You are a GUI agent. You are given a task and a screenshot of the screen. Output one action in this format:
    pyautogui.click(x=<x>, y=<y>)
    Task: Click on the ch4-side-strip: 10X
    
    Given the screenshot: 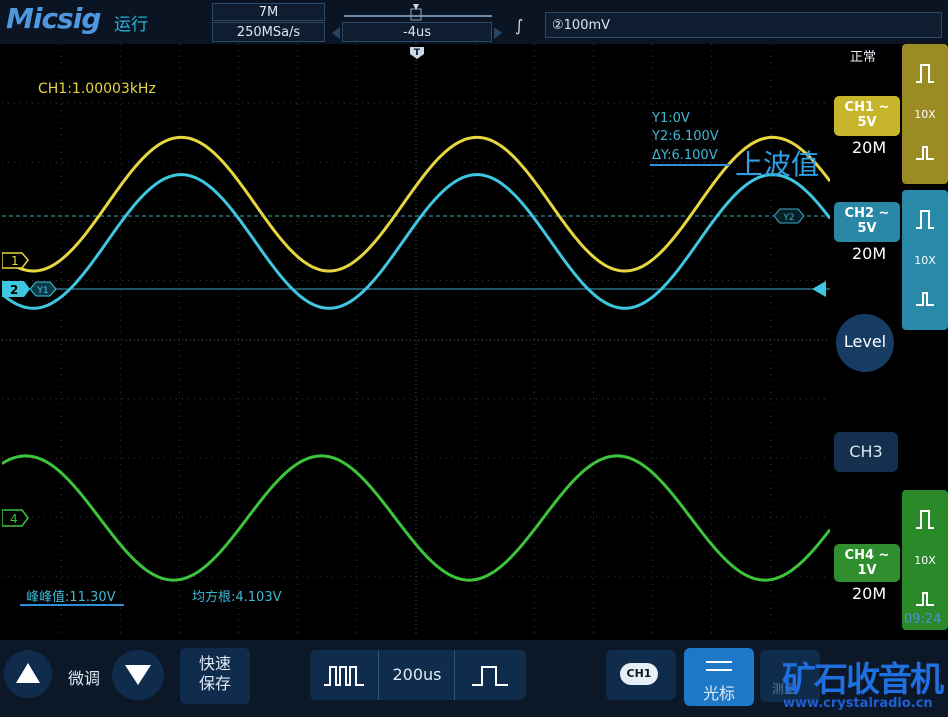 What is the action you would take?
    pyautogui.click(x=925, y=560)
    